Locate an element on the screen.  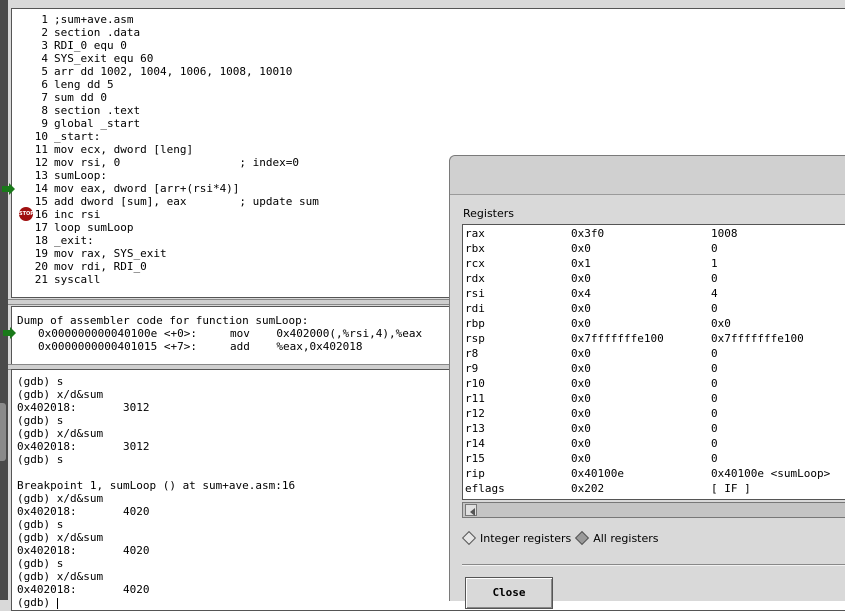
source-line: 6 leng dd 5 is located at coordinates (168, 84).